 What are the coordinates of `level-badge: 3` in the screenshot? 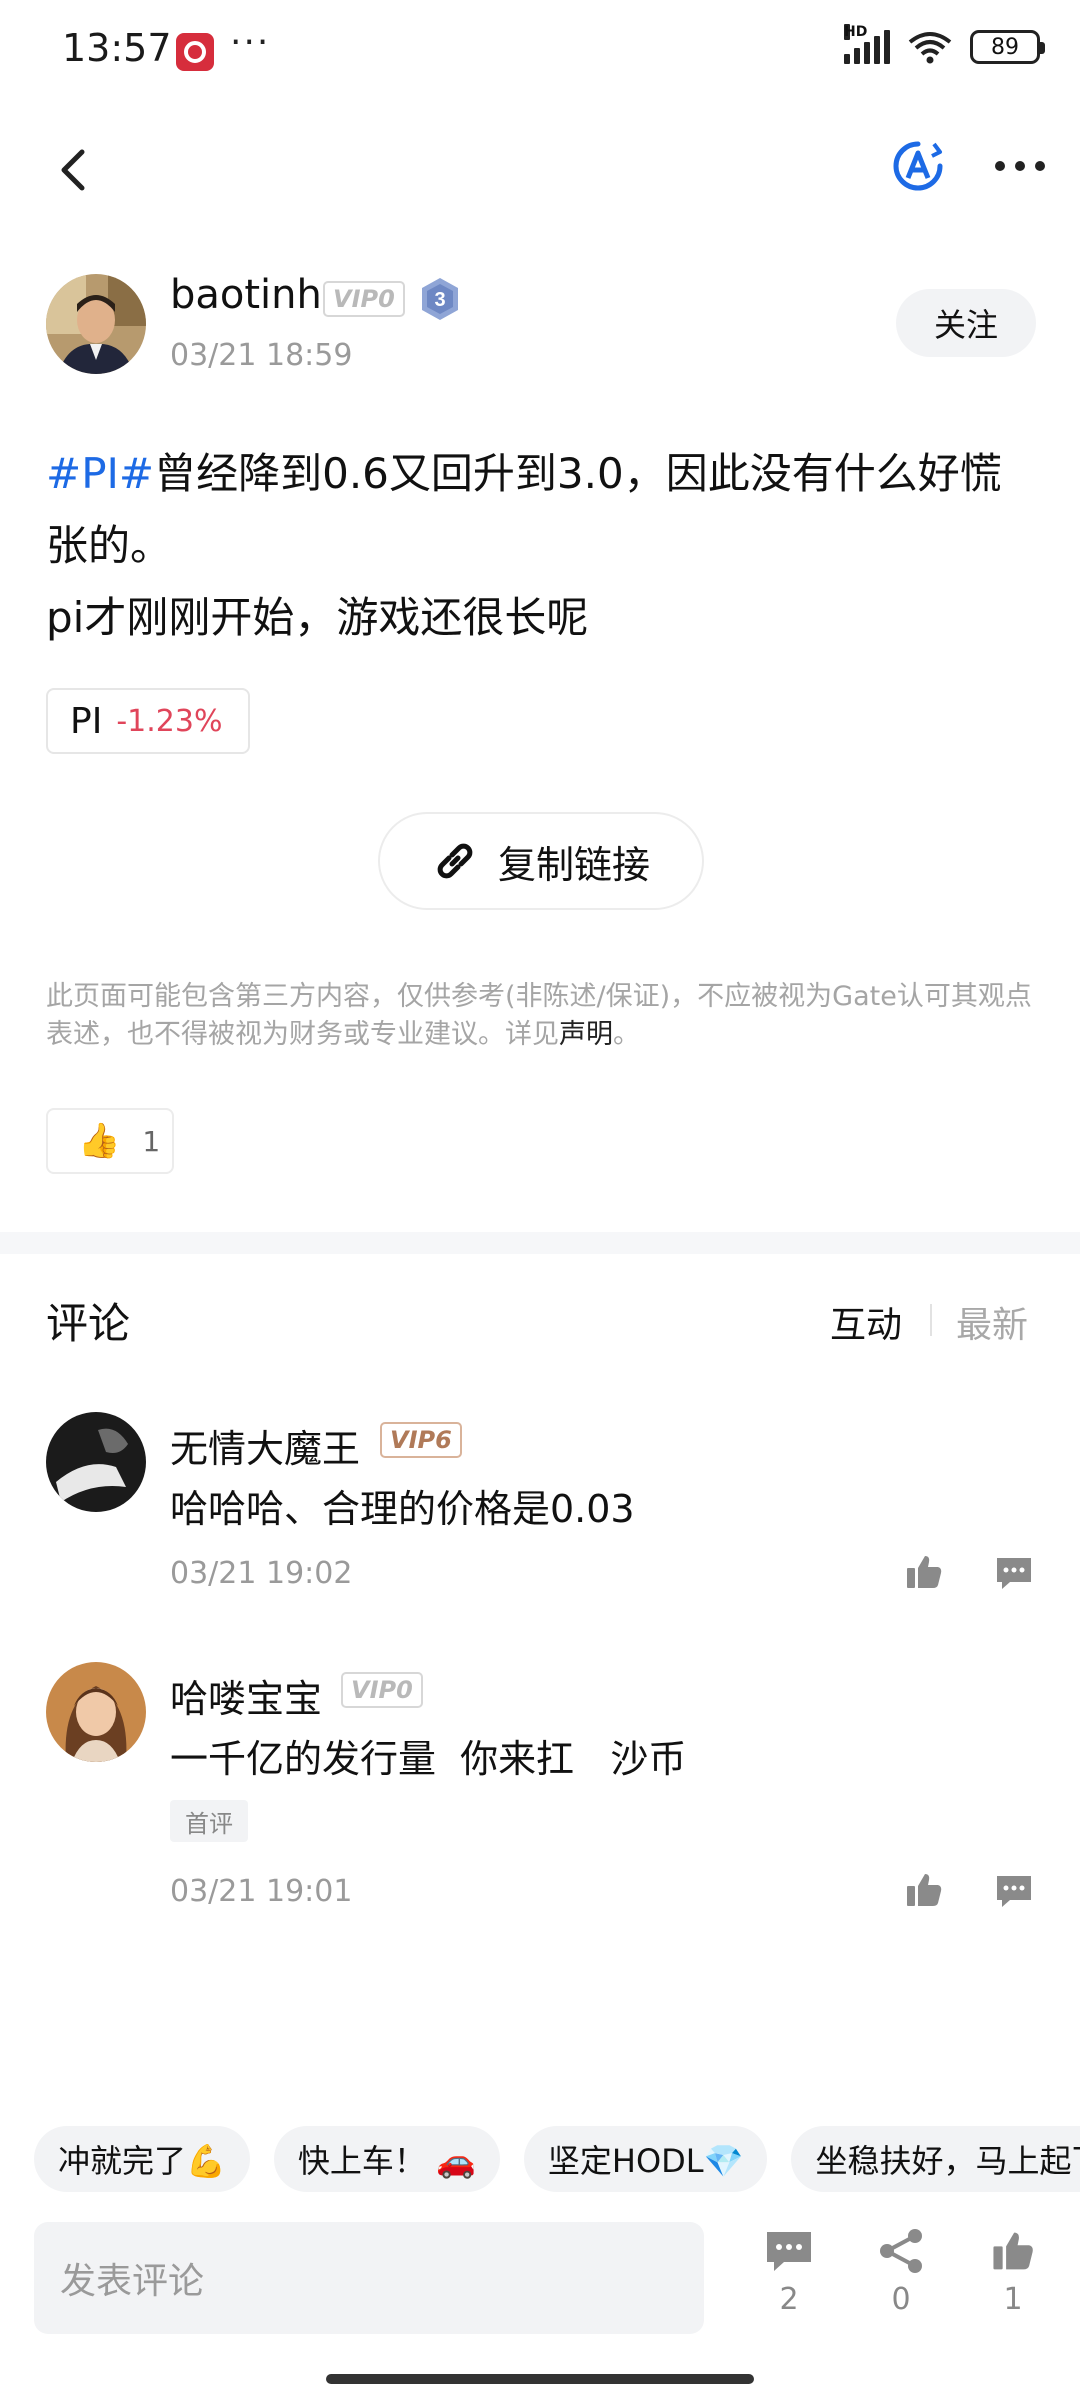 It's located at (440, 299).